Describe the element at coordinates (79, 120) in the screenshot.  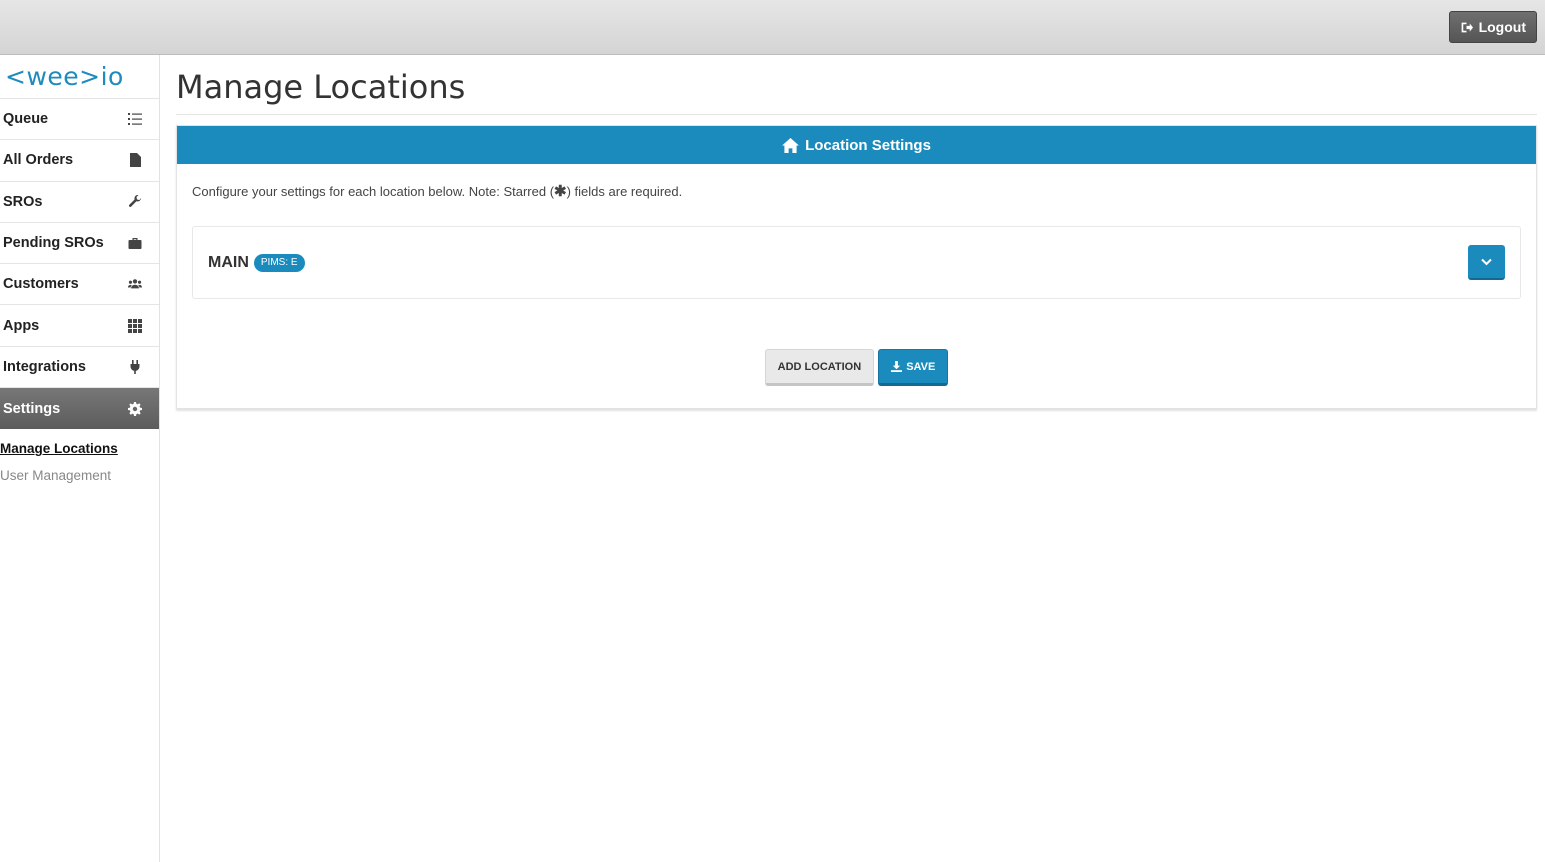
I see `sidebar-item-queue: Queue` at that location.